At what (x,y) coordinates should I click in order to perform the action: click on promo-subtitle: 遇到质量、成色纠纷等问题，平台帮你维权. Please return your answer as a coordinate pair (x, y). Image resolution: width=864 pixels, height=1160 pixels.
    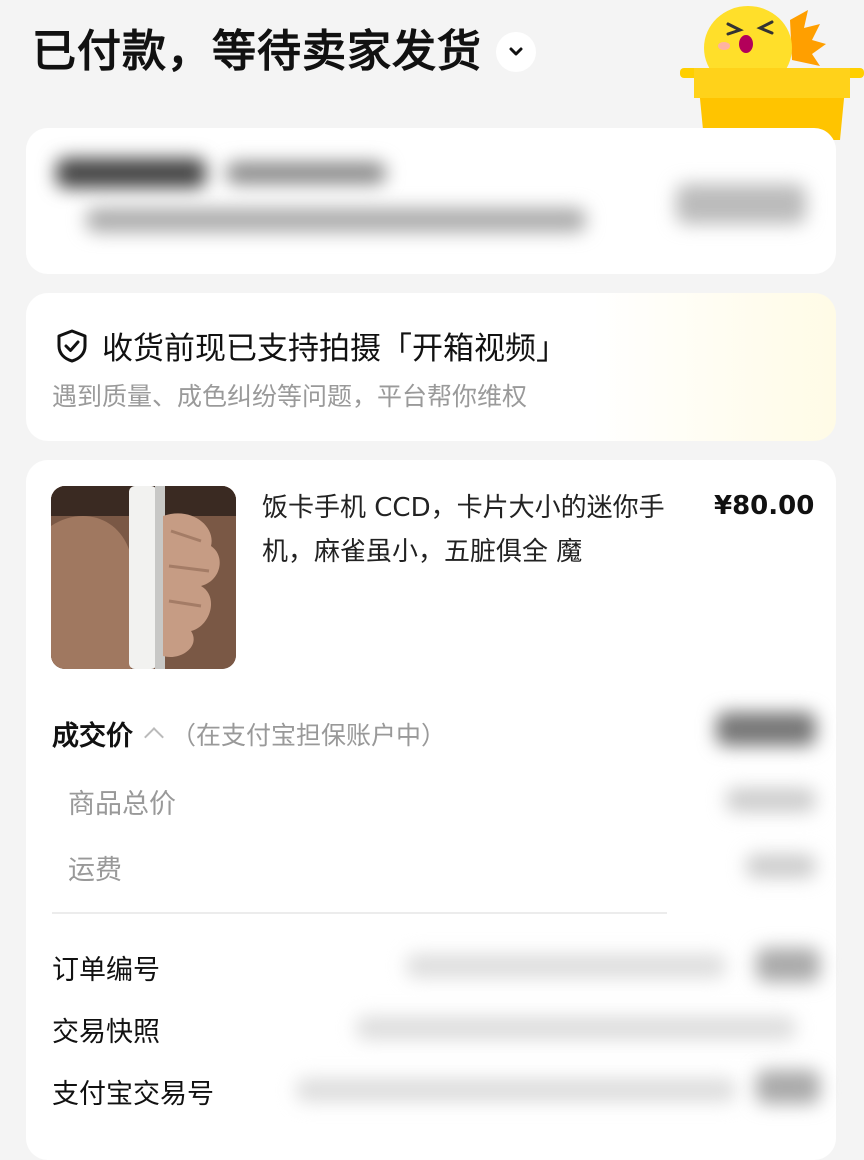
    Looking at the image, I should click on (290, 396).